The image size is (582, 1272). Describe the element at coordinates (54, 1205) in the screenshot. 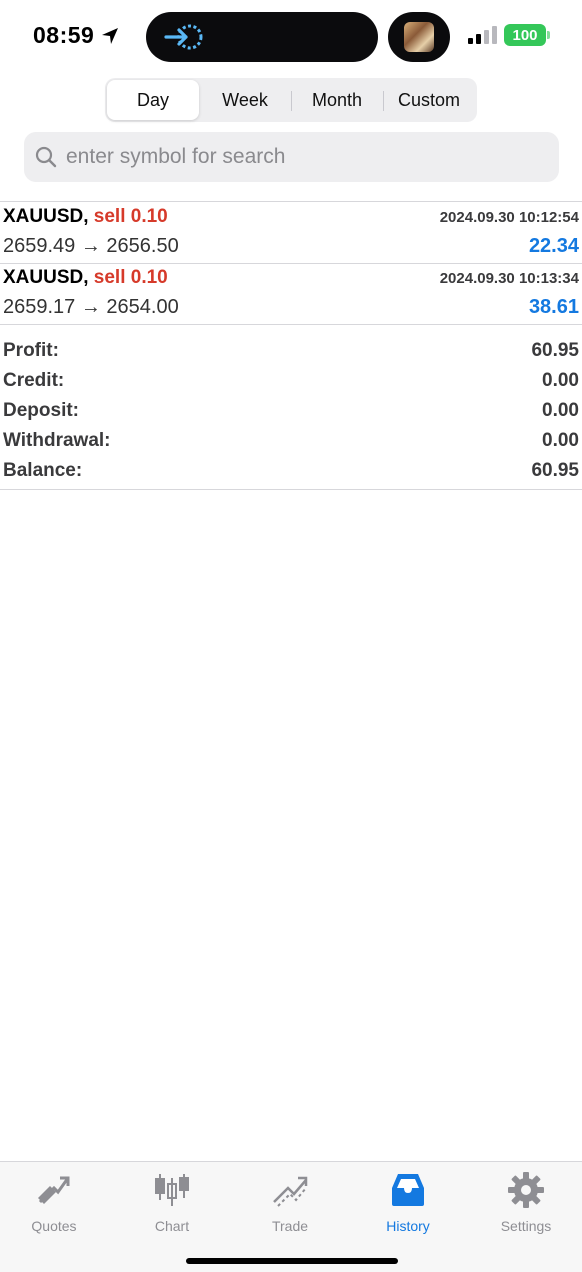

I see `tab-quotes: Quotes` at that location.